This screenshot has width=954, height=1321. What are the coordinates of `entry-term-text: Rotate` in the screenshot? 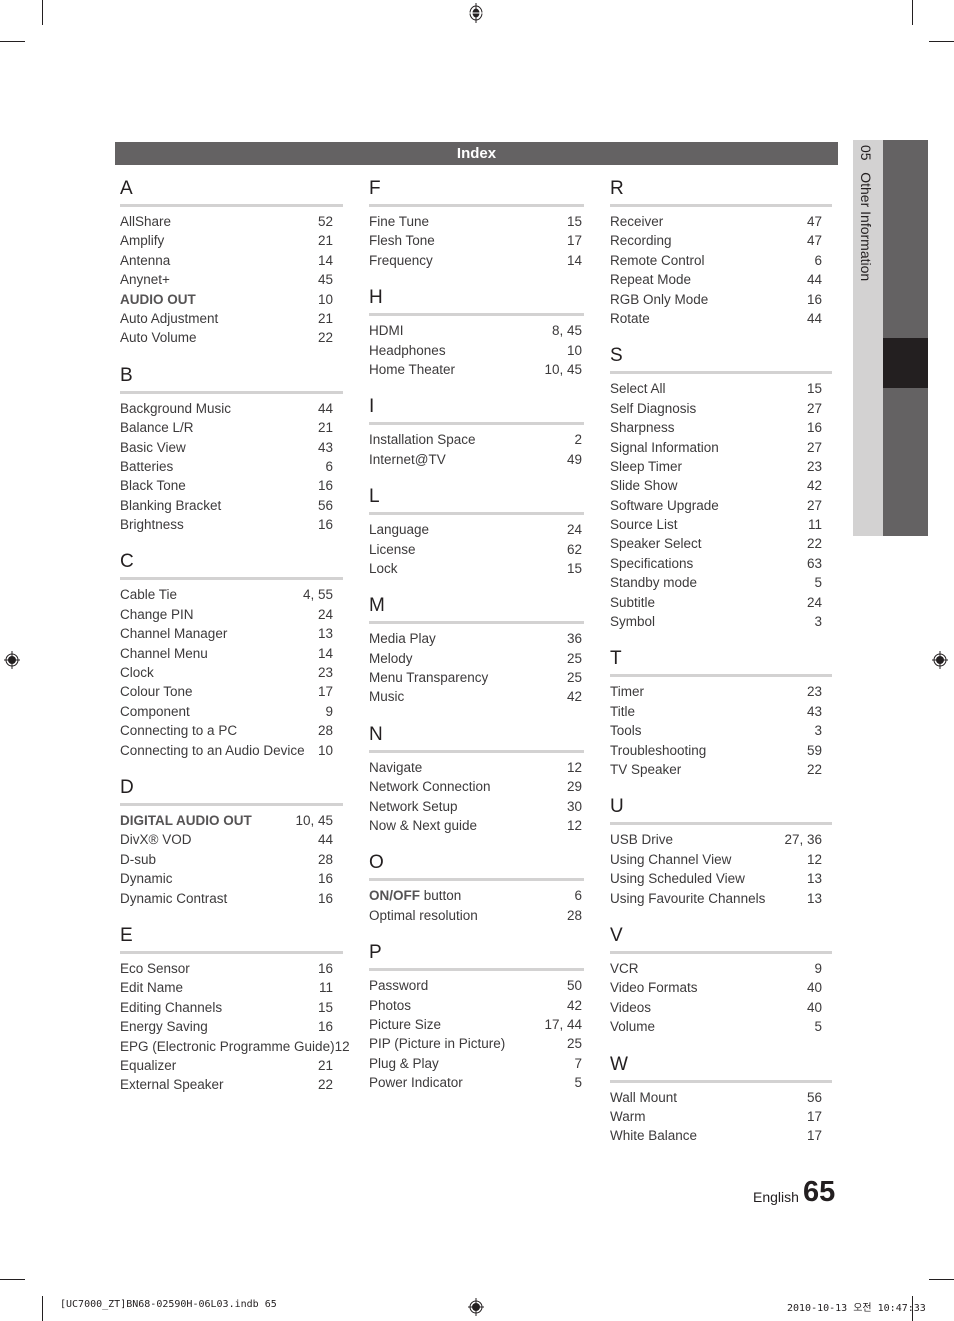 It's located at (630, 318).